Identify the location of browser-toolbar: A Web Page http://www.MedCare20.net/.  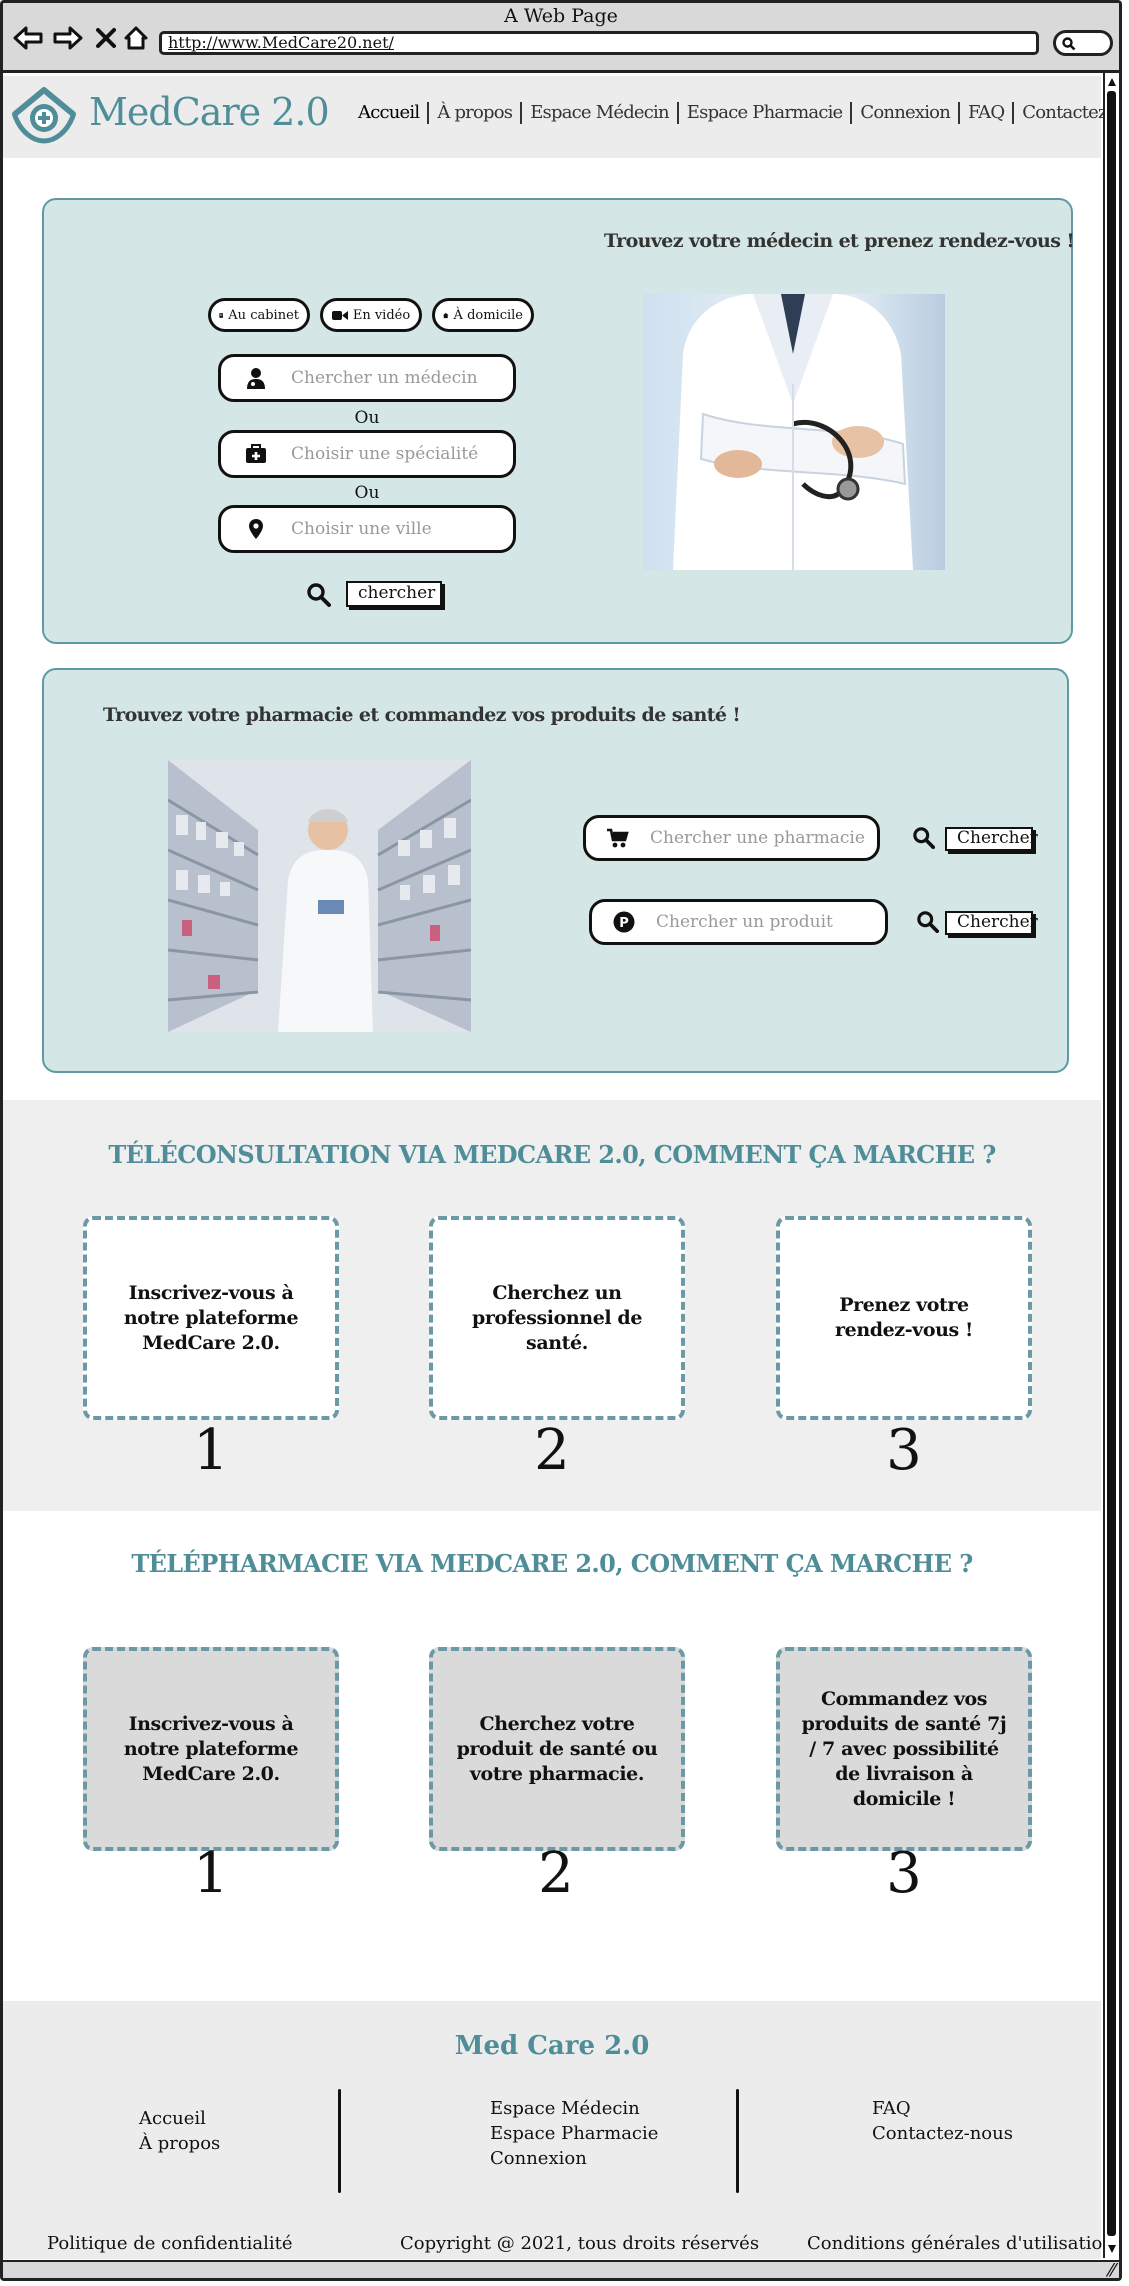
(561, 38).